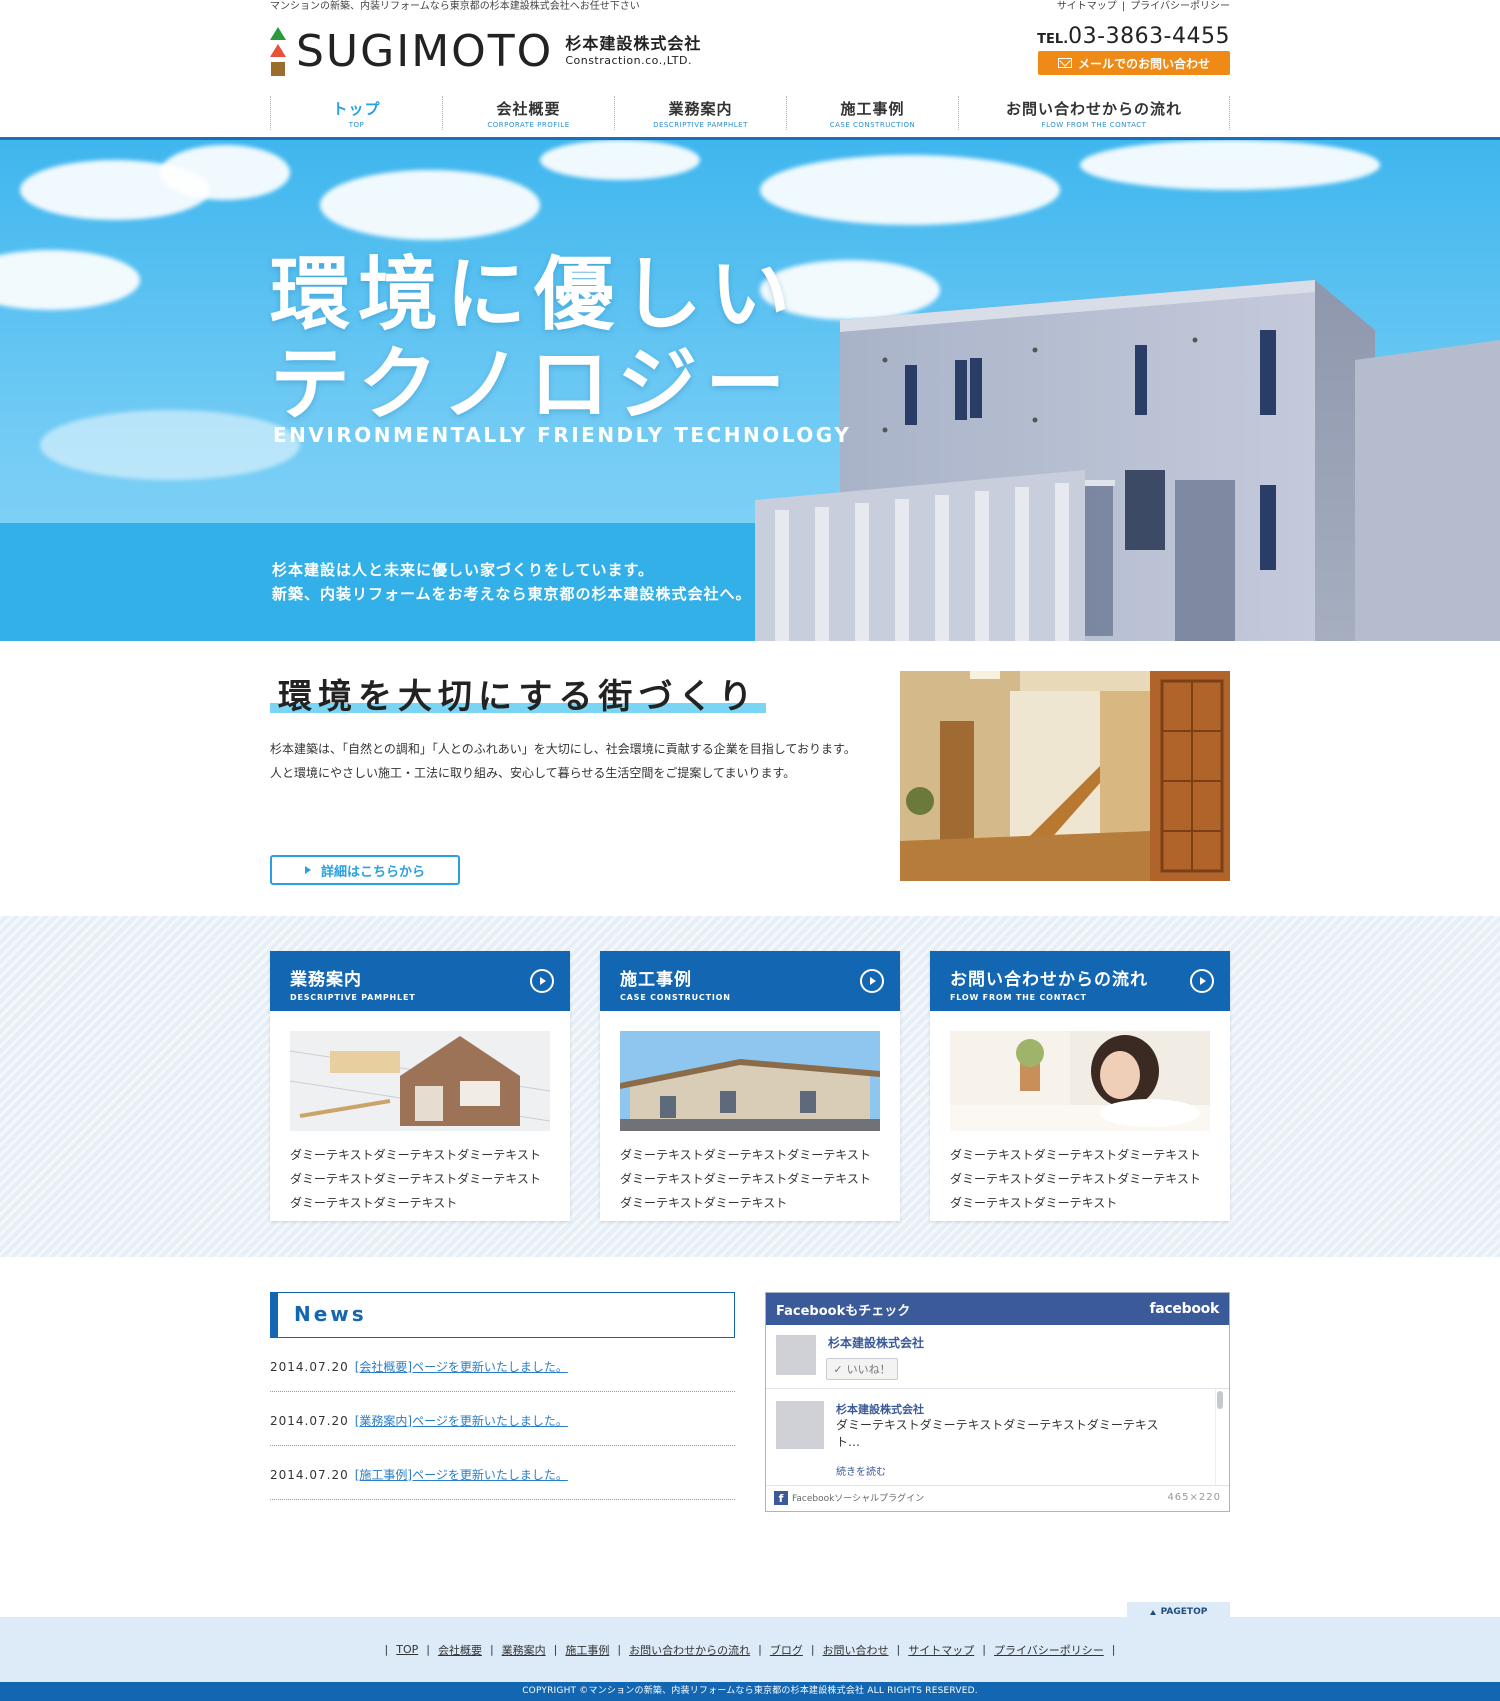 The image size is (1500, 1701). What do you see at coordinates (880, 1409) in the screenshot?
I see `post-author: 杉本建設株式会社` at bounding box center [880, 1409].